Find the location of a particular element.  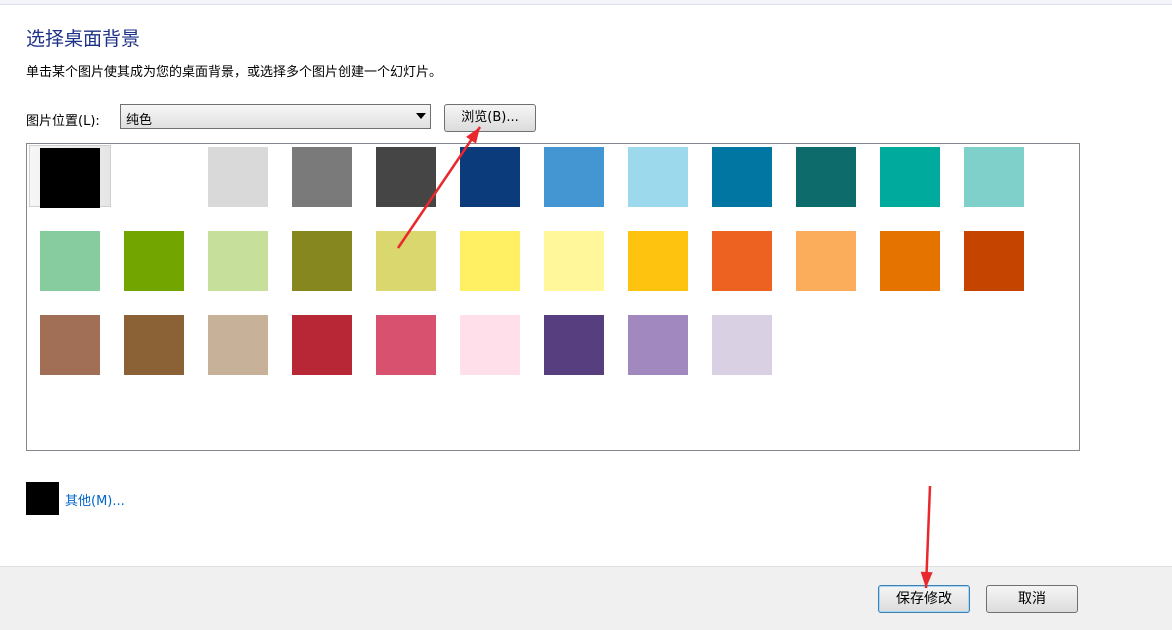

picture-position-select: 纯色 is located at coordinates (275, 116).